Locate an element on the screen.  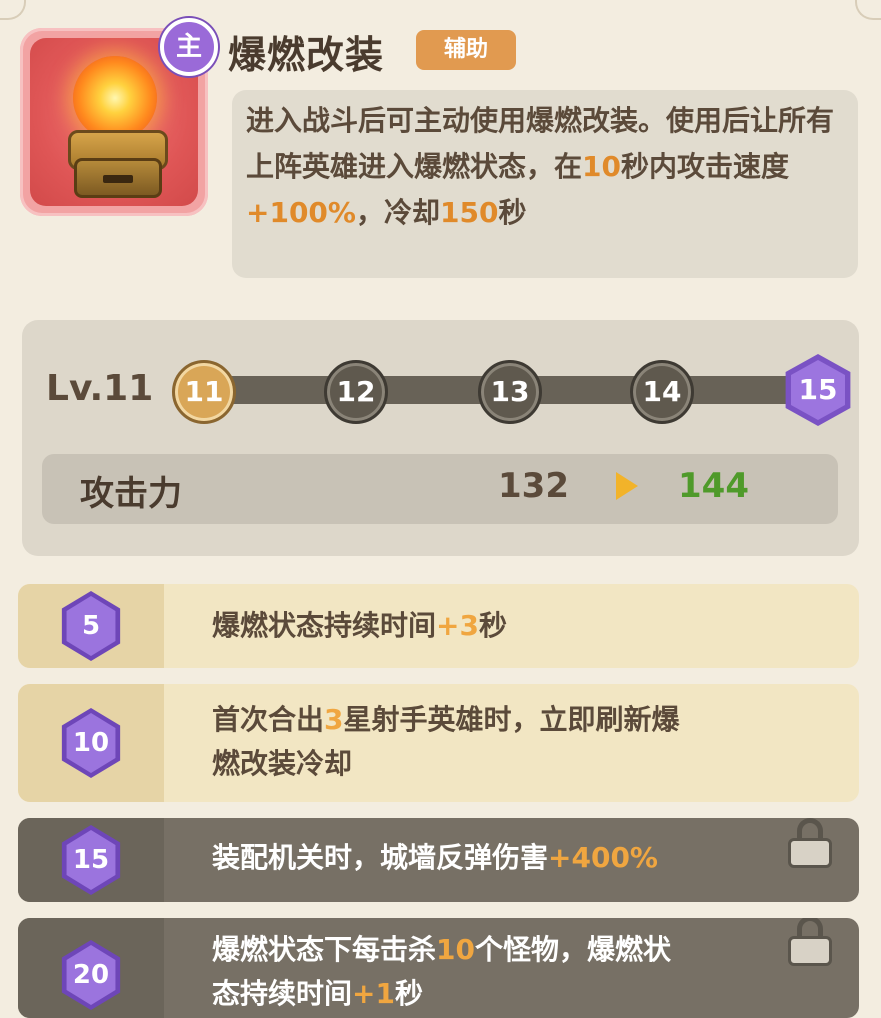
level-label: Lv.11 is located at coordinates (100, 388).